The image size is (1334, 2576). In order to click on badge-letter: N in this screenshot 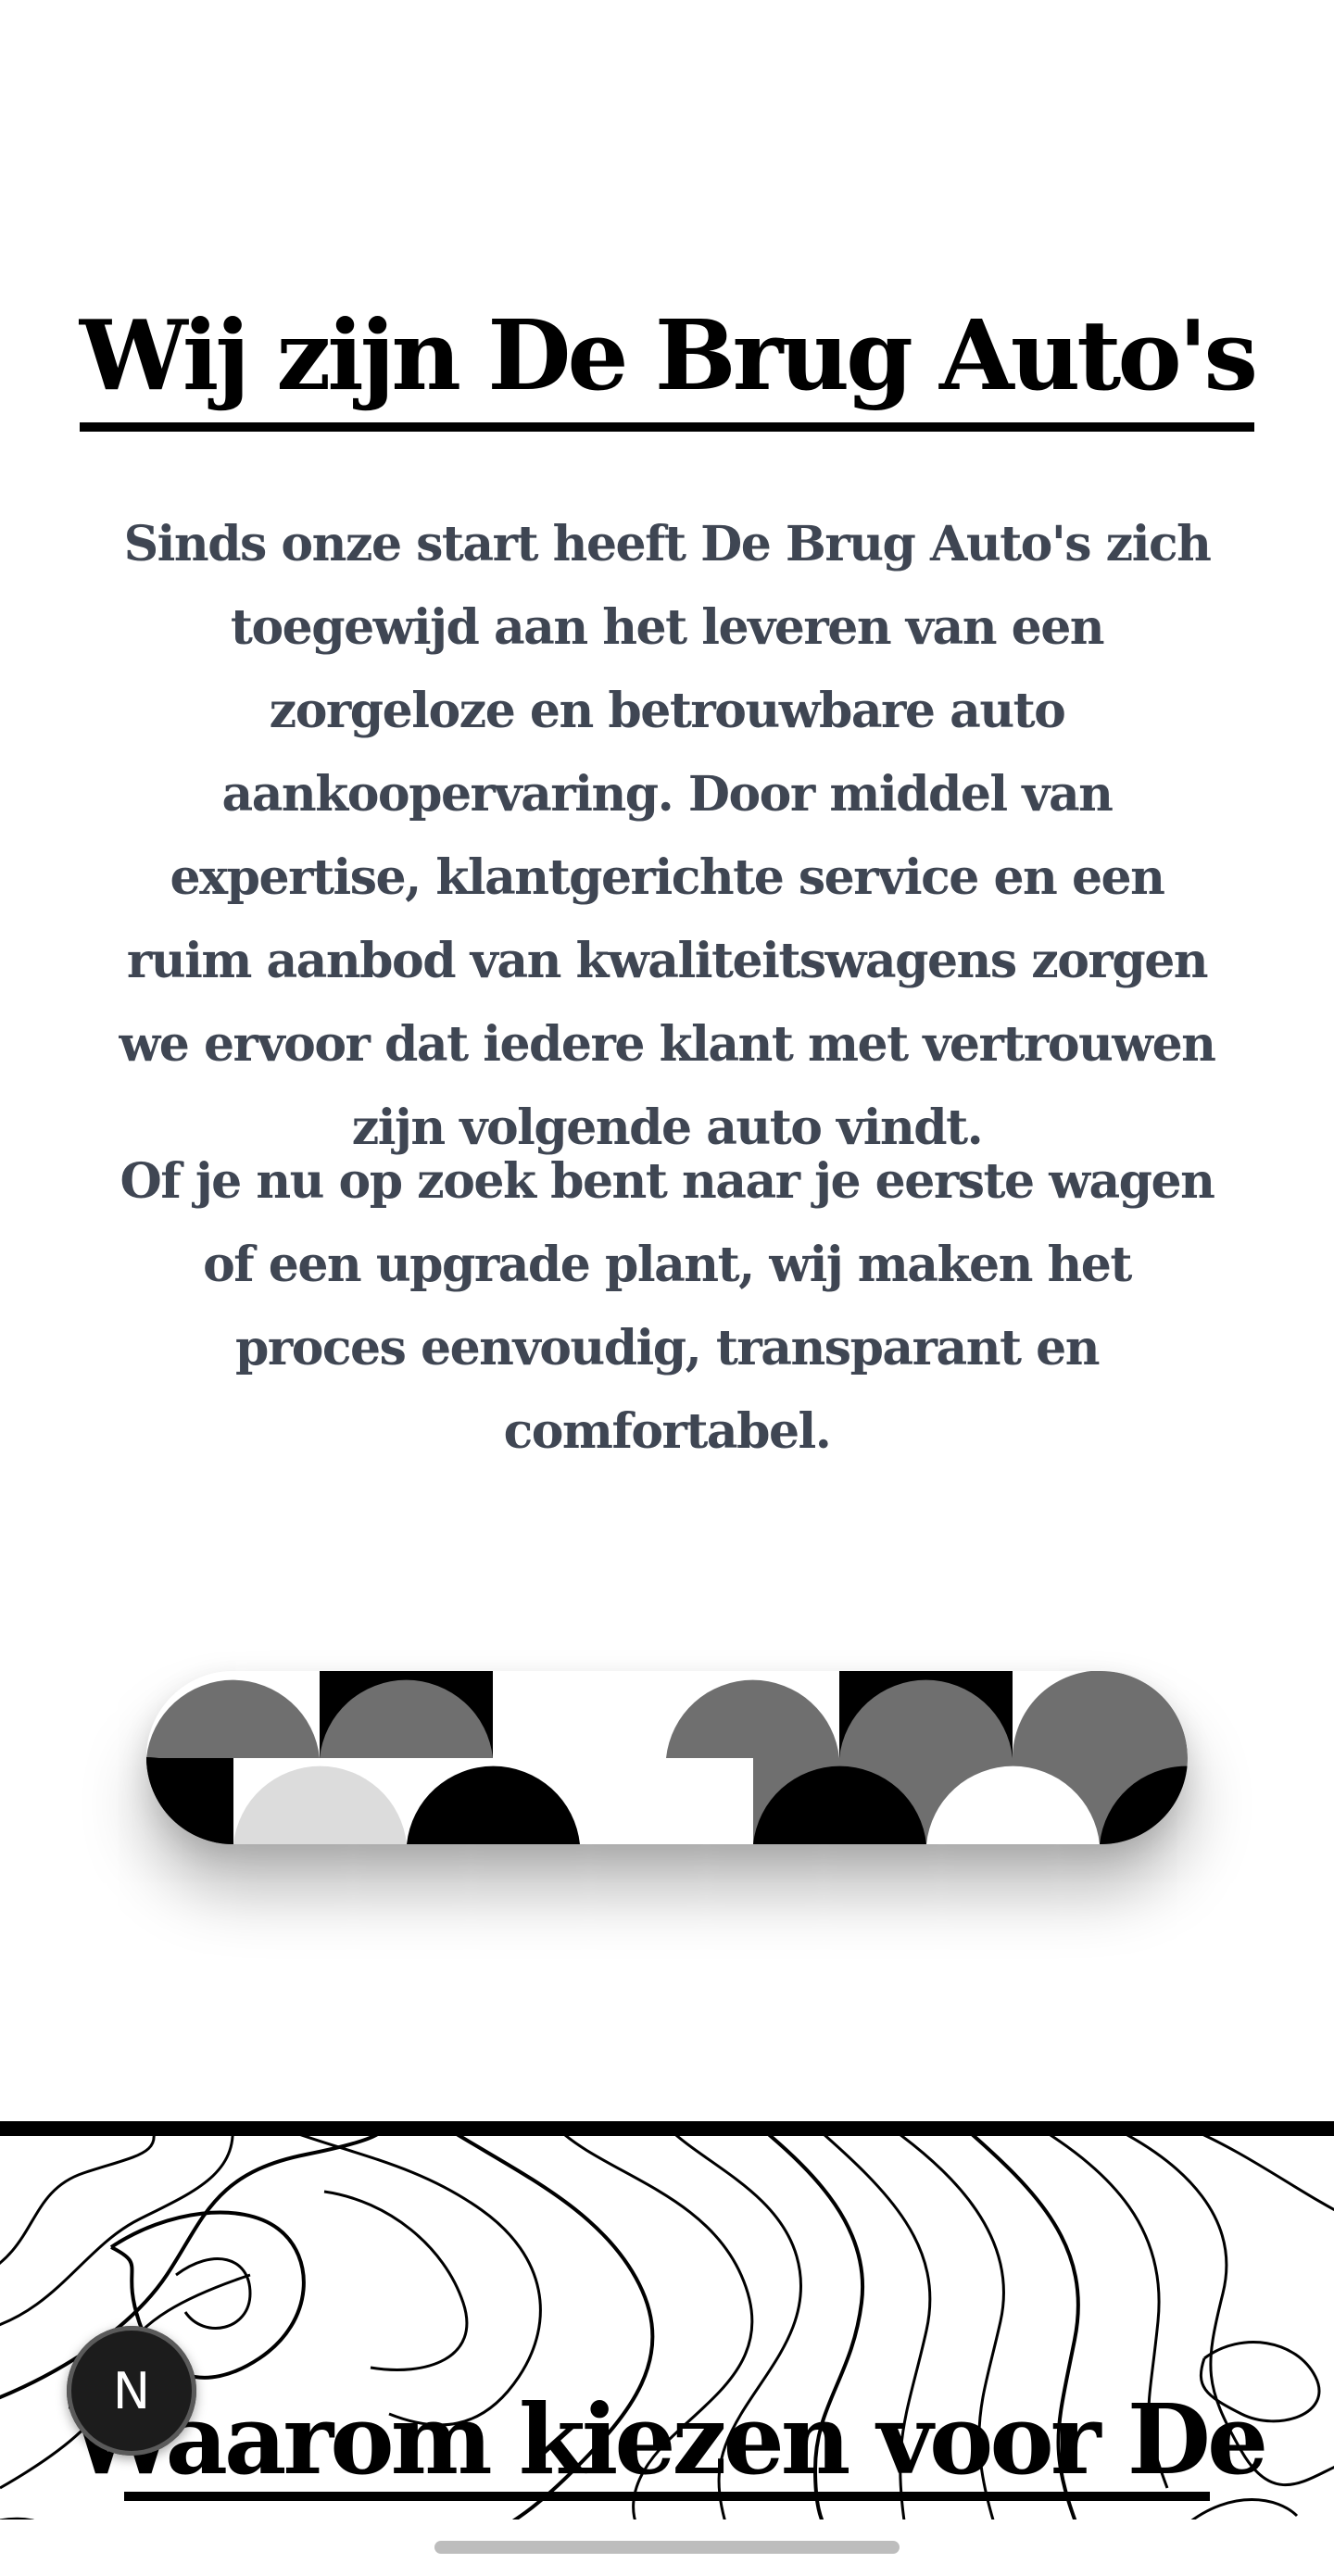, I will do `click(131, 2390)`.